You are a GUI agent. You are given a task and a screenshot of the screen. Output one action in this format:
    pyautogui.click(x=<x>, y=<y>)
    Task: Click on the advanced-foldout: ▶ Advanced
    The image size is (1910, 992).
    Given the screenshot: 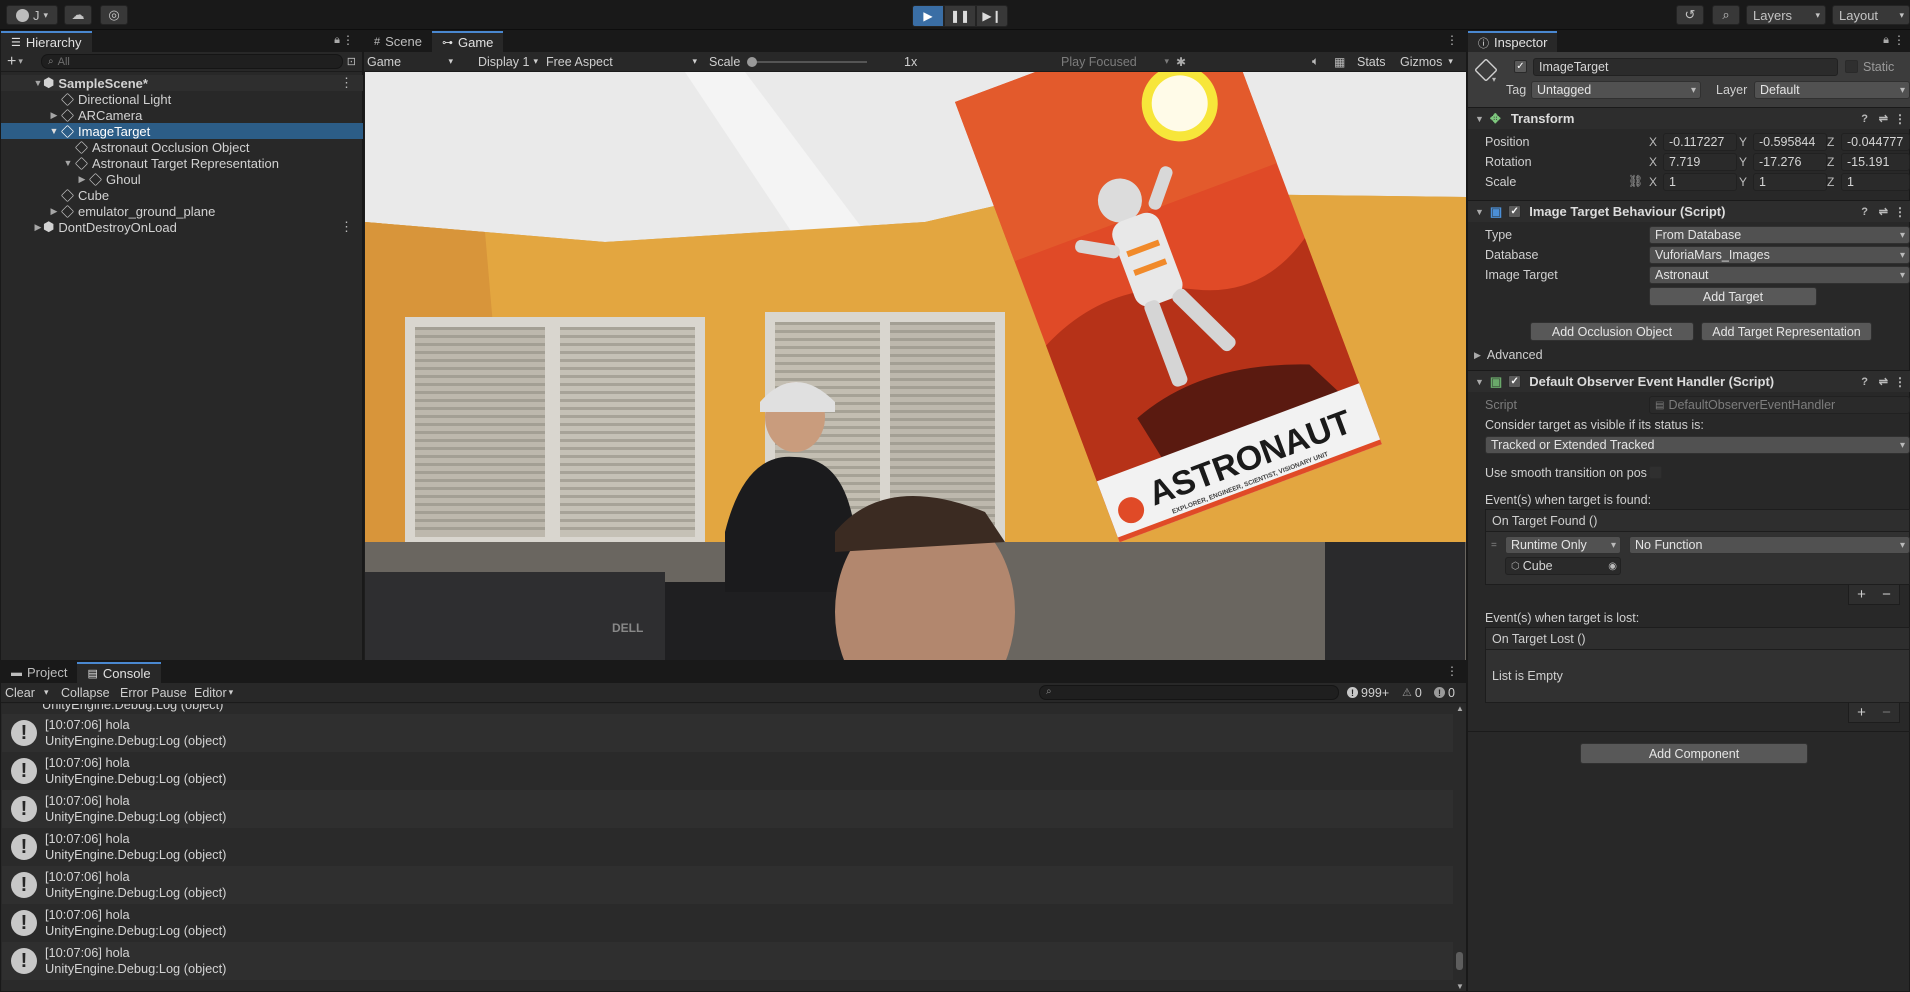 What is the action you would take?
    pyautogui.click(x=1508, y=355)
    